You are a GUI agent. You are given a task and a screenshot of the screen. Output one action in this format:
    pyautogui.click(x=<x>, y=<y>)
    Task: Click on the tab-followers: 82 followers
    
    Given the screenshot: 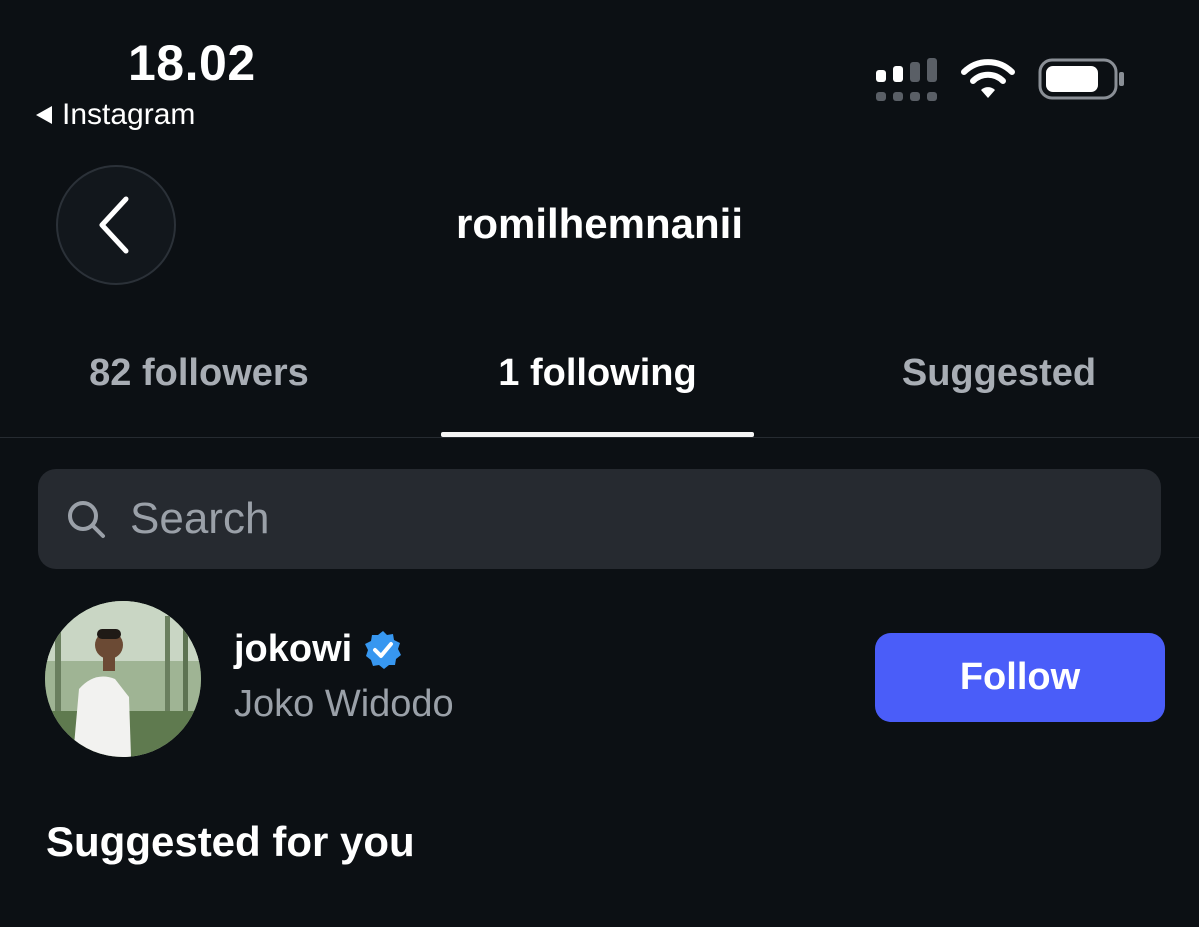 What is the action you would take?
    pyautogui.click(x=199, y=377)
    